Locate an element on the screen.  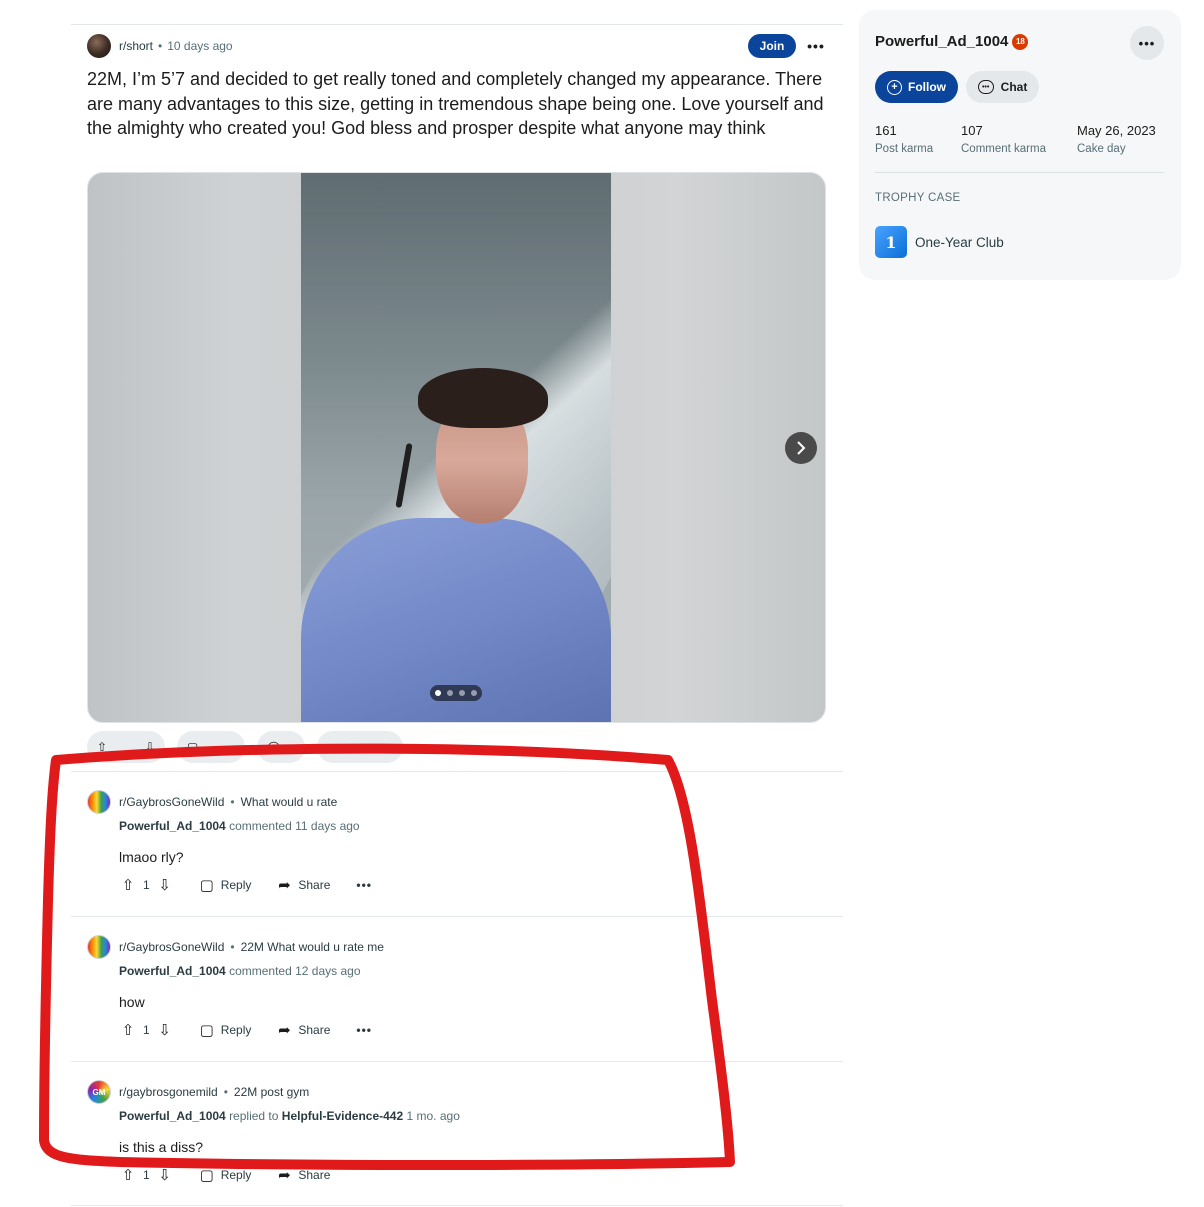
post-action-bar: ⇧ ⇩ ▢ ◯ ➦ is located at coordinates (245, 747).